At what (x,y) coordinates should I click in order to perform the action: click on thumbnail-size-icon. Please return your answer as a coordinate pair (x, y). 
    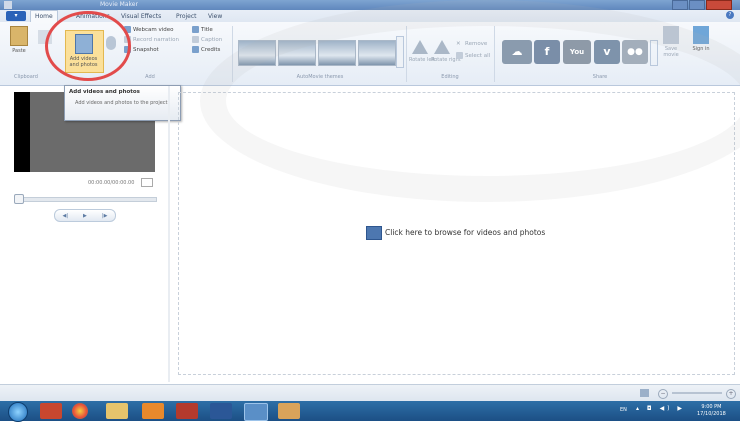
    Looking at the image, I should click on (644, 393).